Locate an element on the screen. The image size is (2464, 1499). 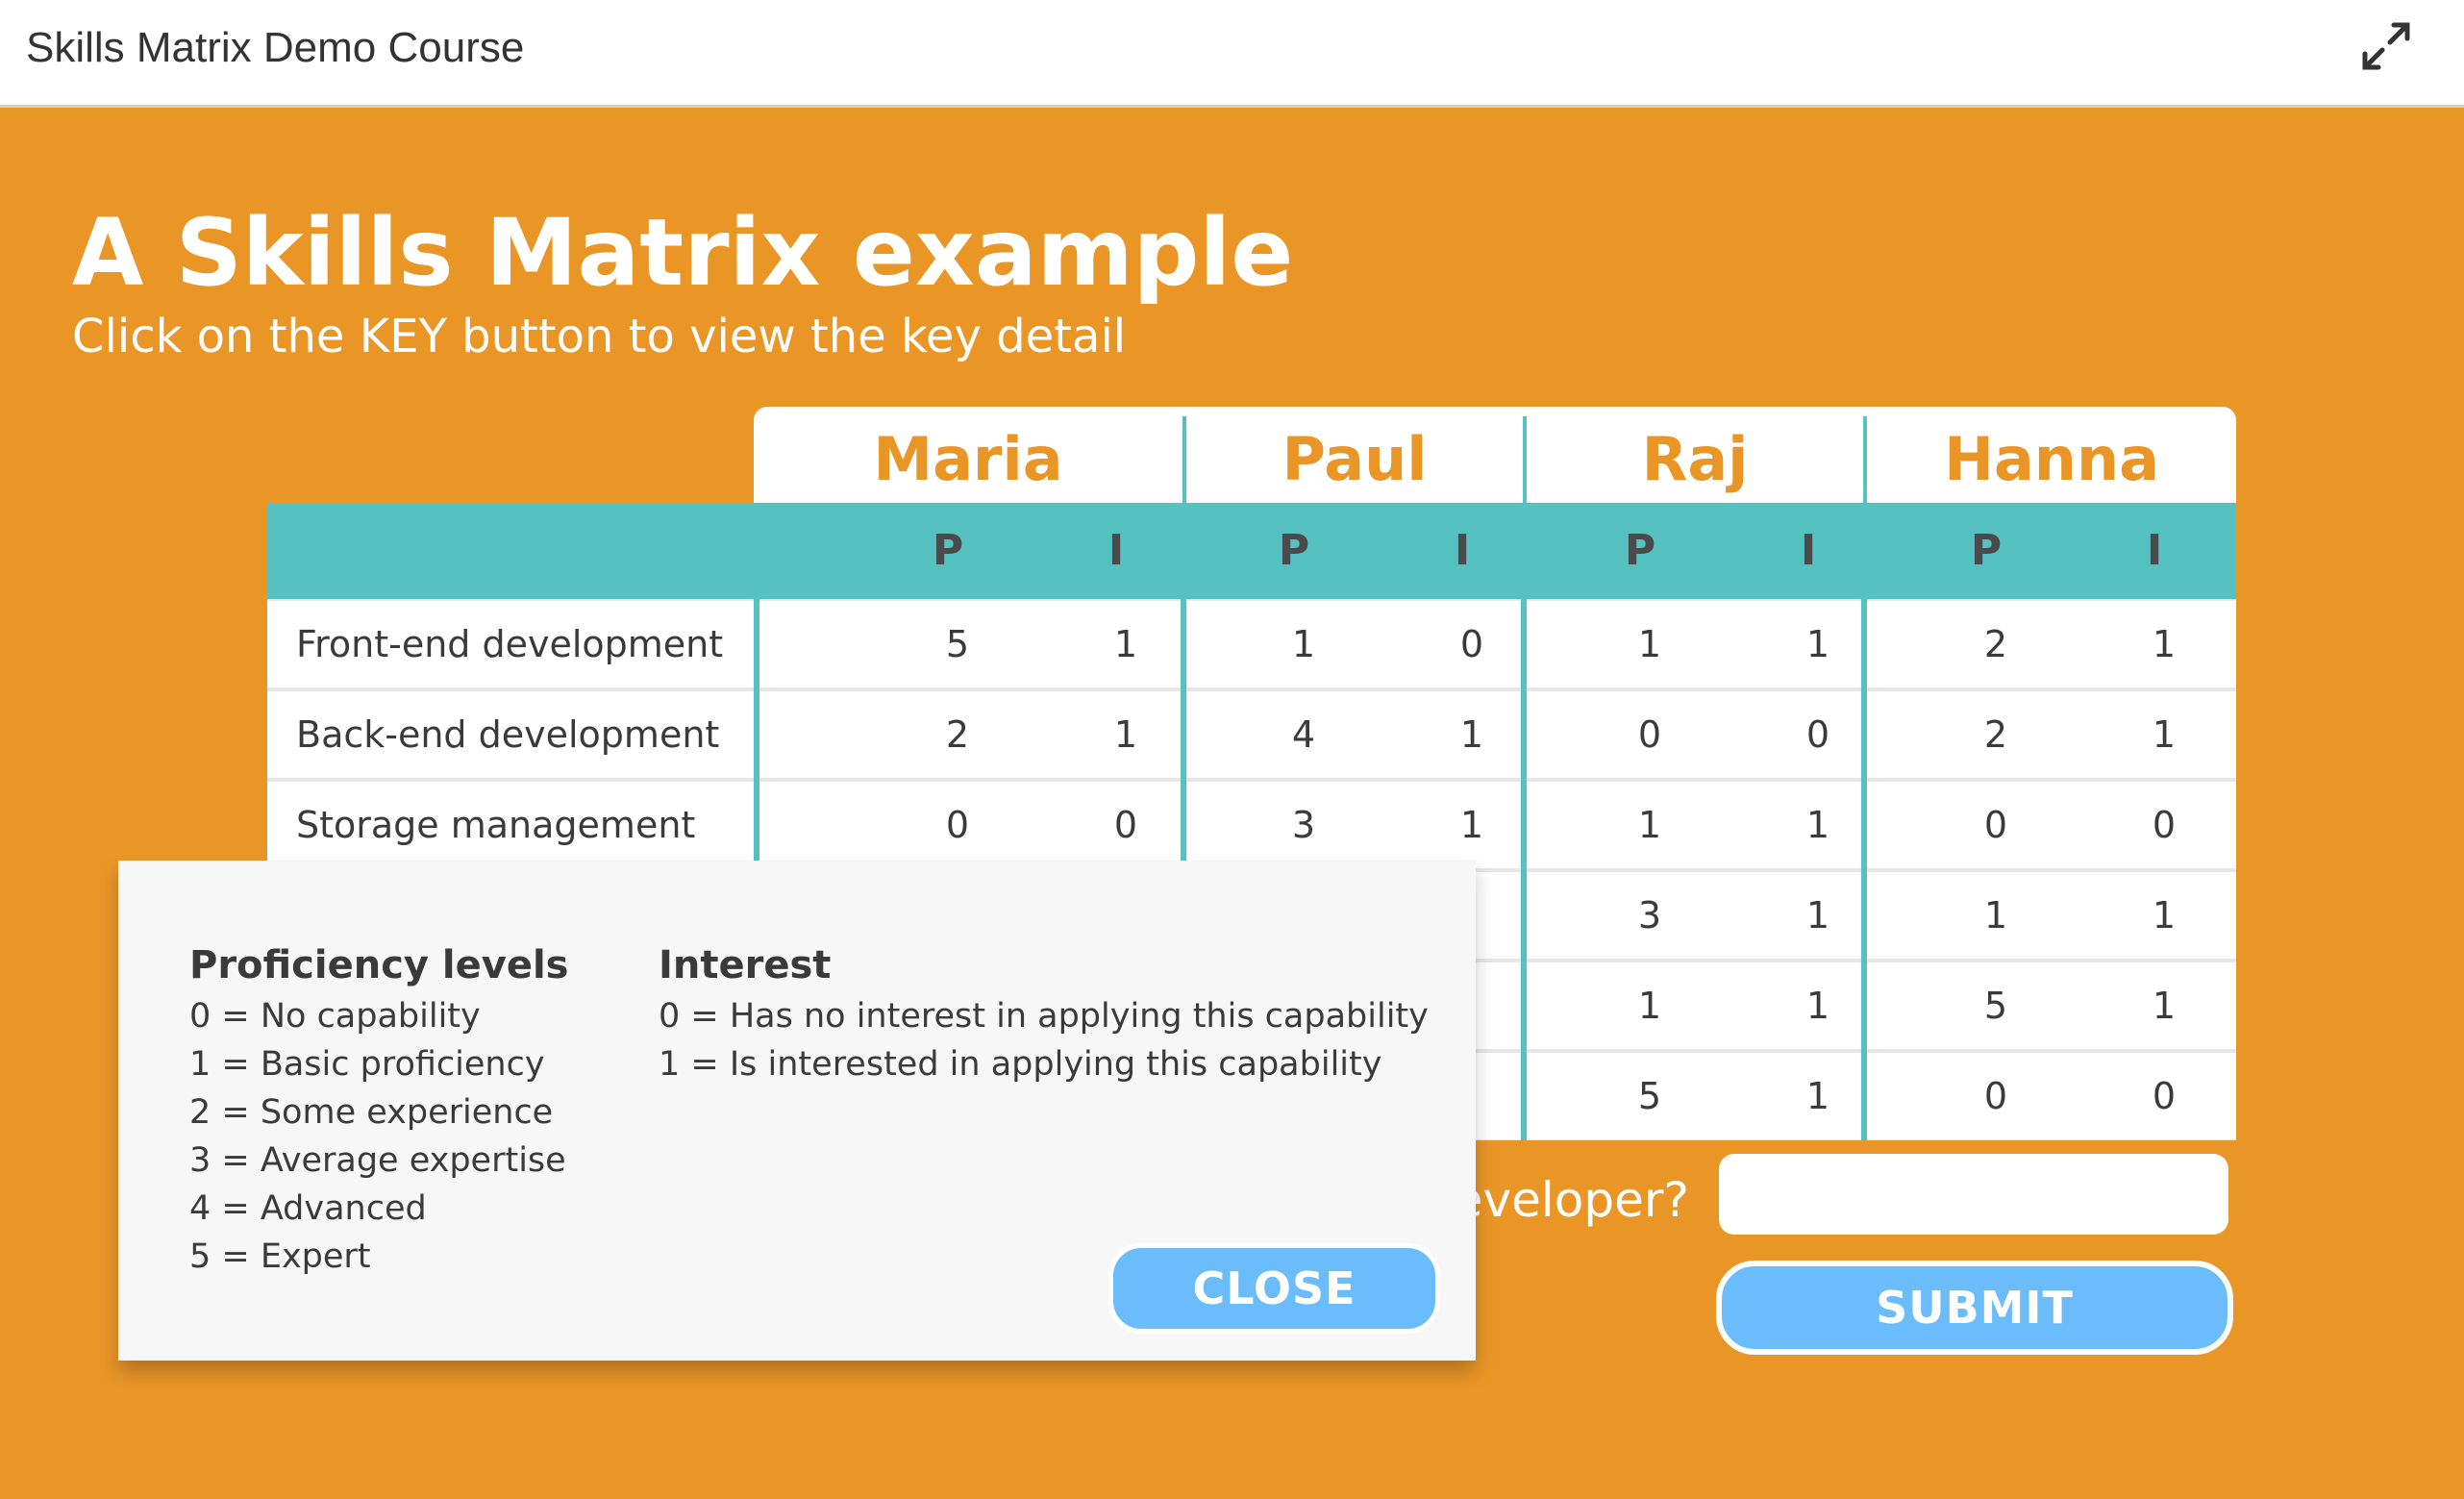
table-row: Front-end development 5 1 1 0 1 1 2 1 is located at coordinates (1251, 644).